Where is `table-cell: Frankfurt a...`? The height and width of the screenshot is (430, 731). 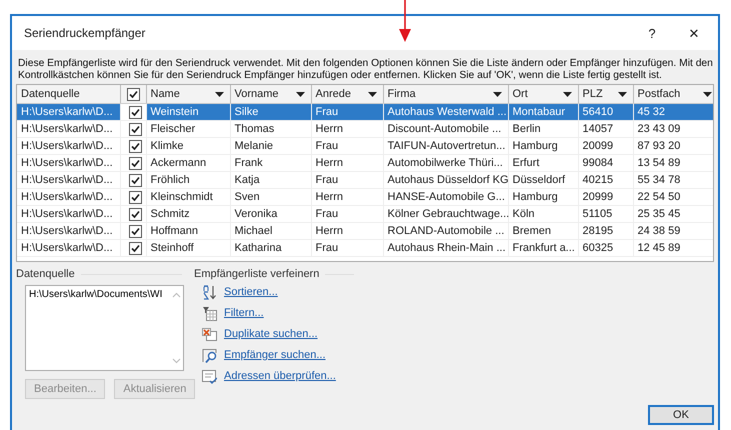 table-cell: Frankfurt a... is located at coordinates (543, 248).